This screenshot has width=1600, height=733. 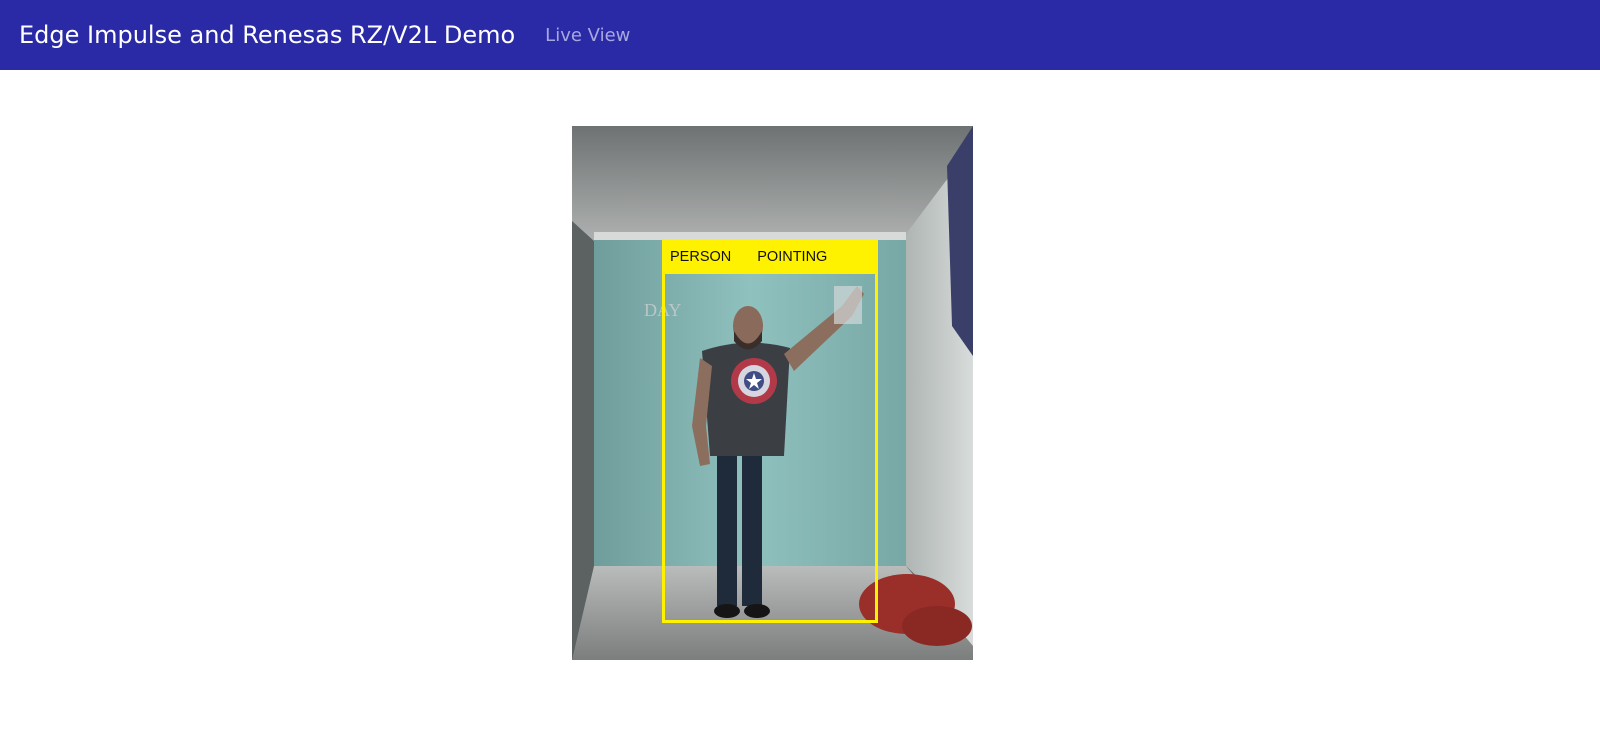 What do you see at coordinates (792, 256) in the screenshot?
I see `detection-label-pointing: POINTING` at bounding box center [792, 256].